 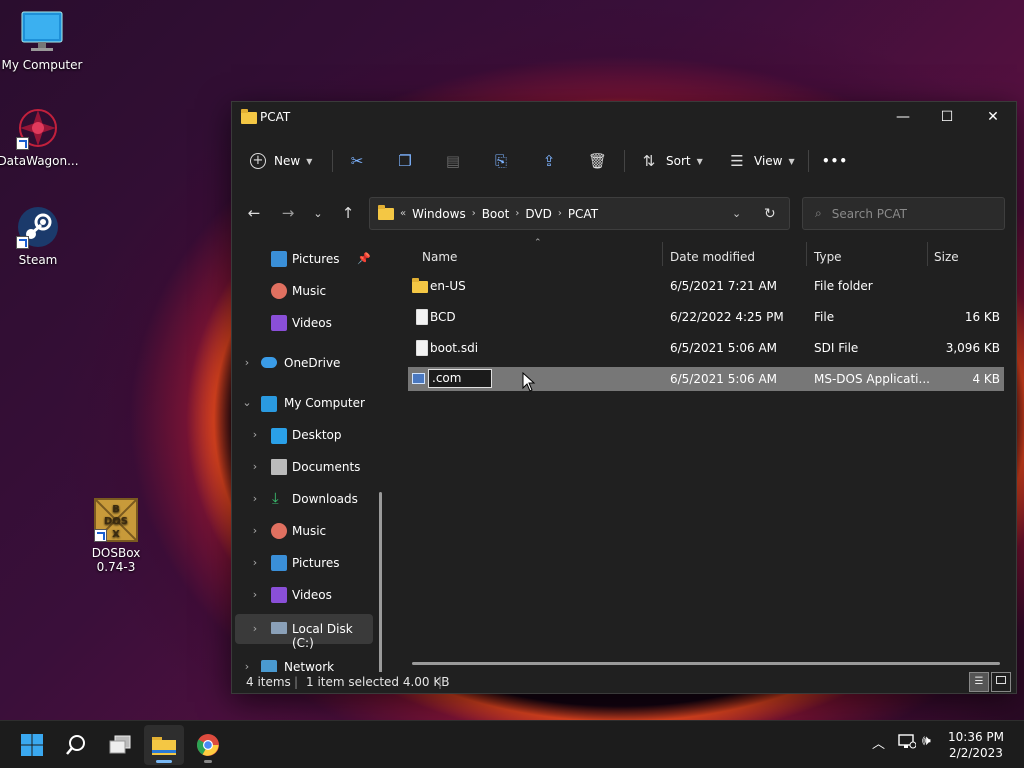 I want to click on view-button: ☰ View ▼, so click(x=761, y=161).